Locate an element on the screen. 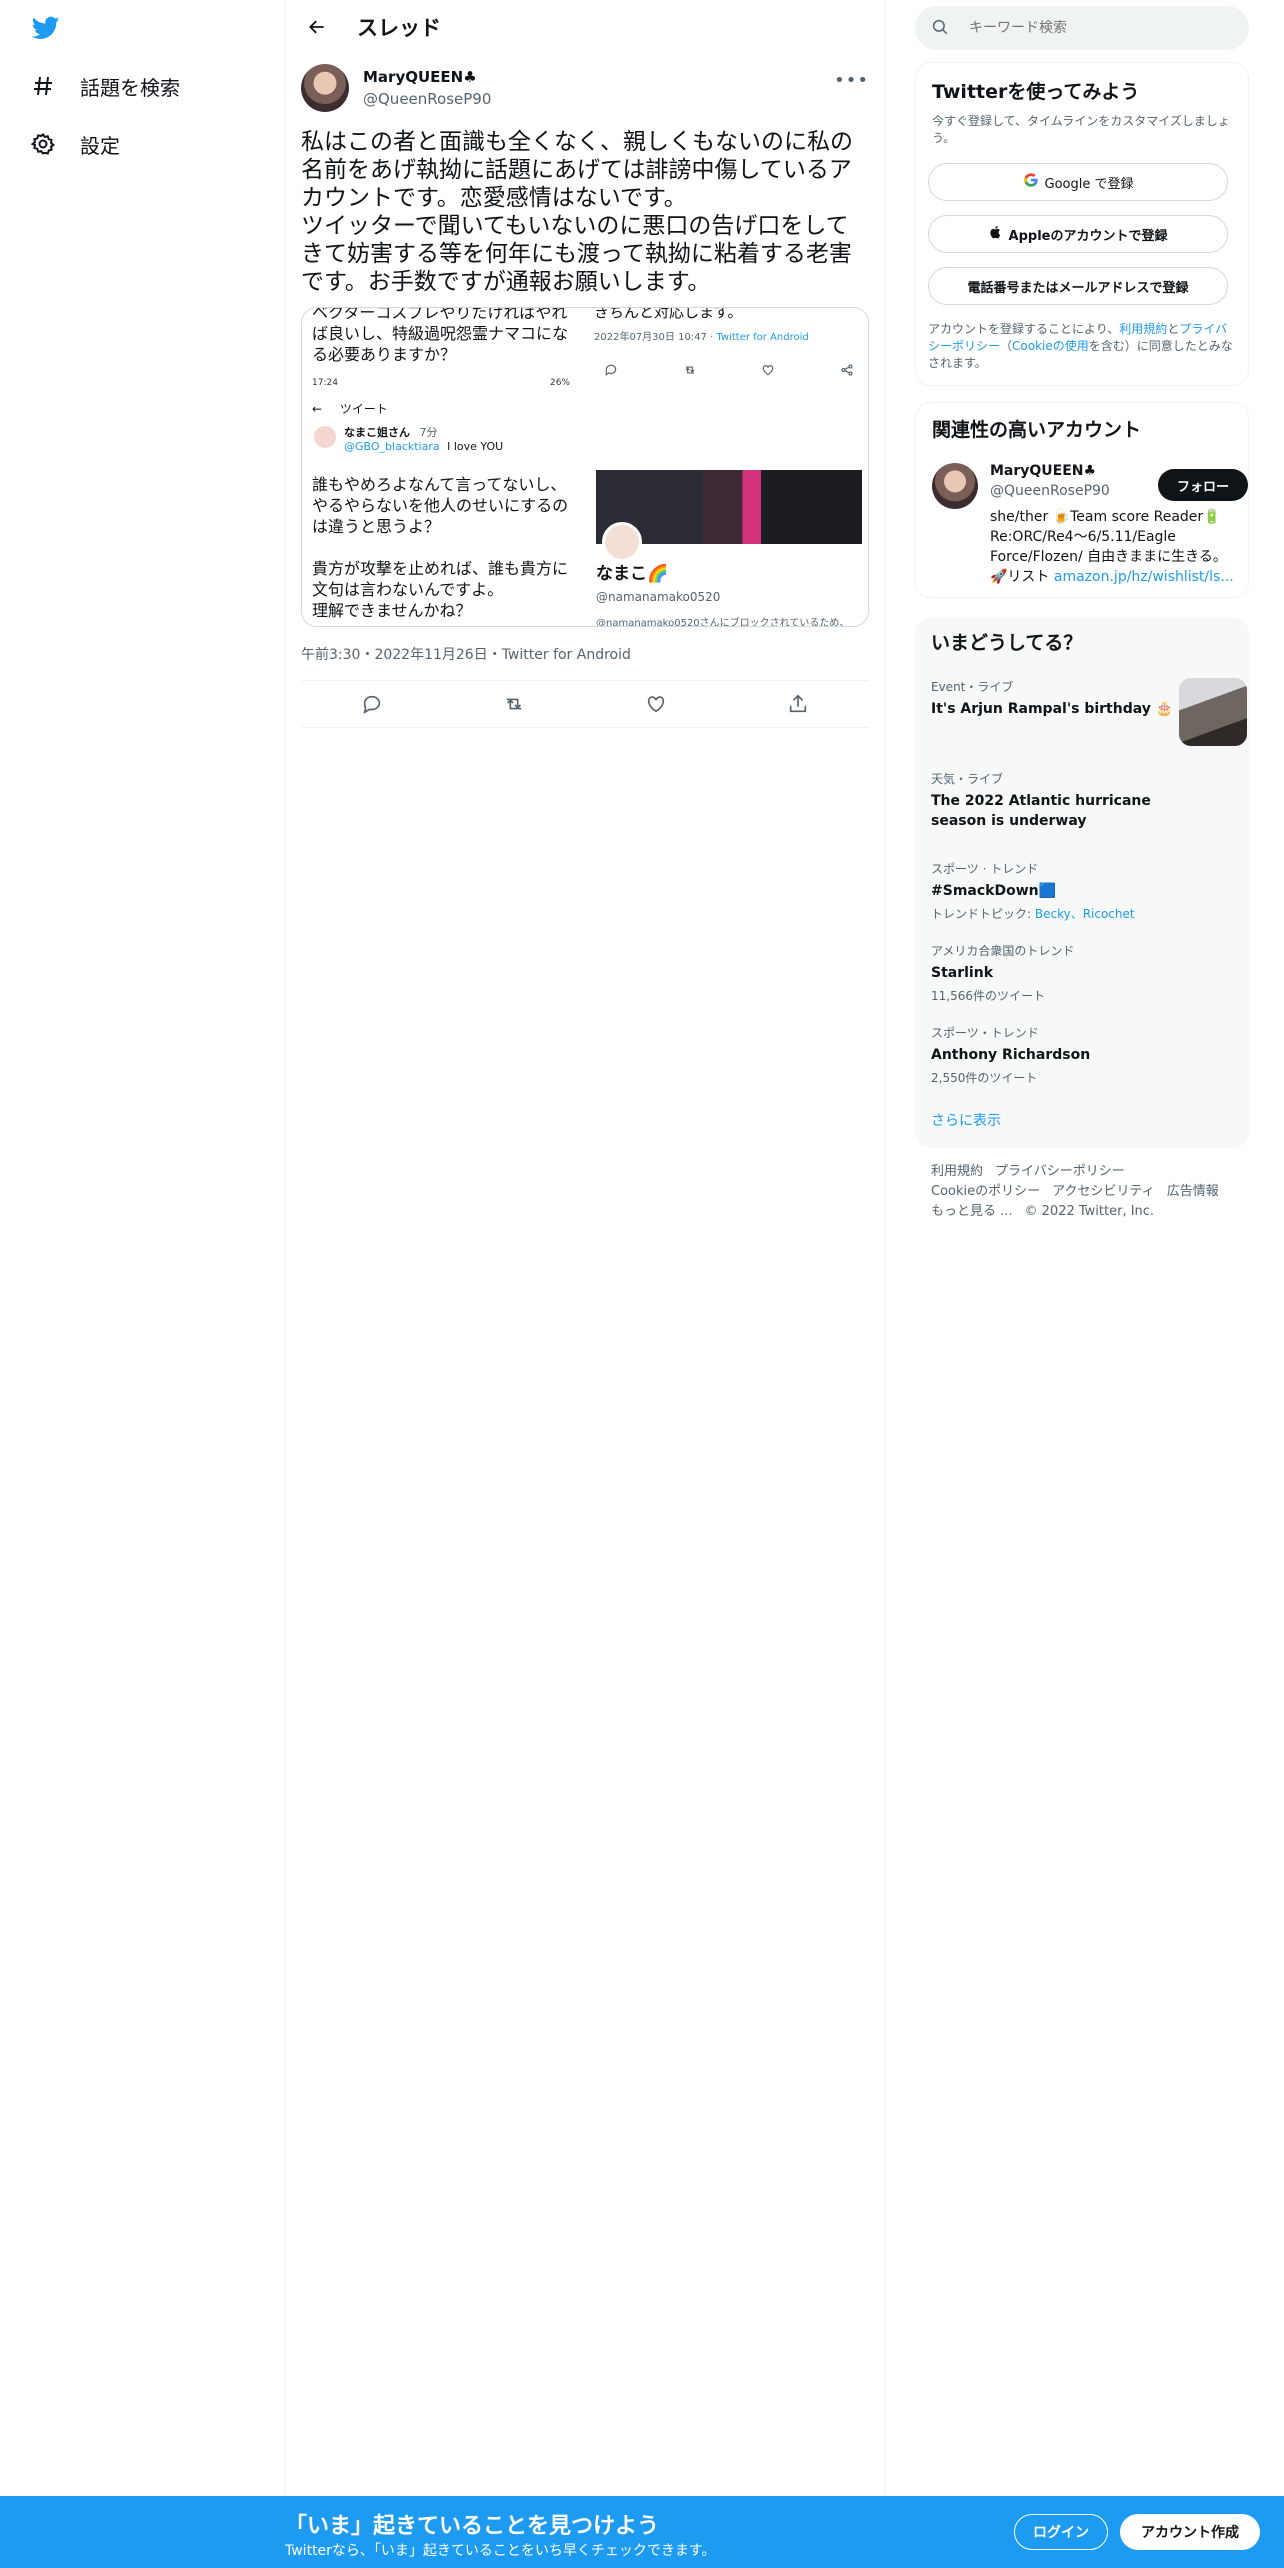 This screenshot has height=2568, width=1284. media-right-date: 2022年07月30日 10:47 · Twitter for Android is located at coordinates (701, 335).